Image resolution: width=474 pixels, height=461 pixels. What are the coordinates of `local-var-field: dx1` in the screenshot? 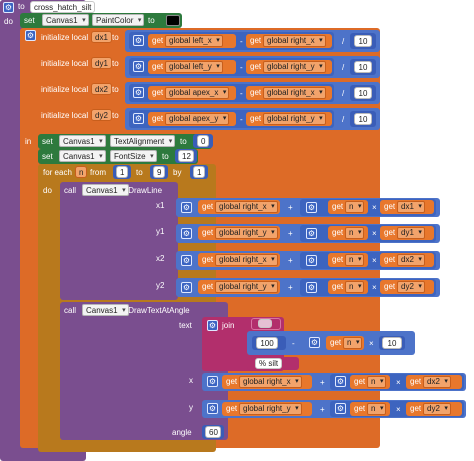 It's located at (101, 37).